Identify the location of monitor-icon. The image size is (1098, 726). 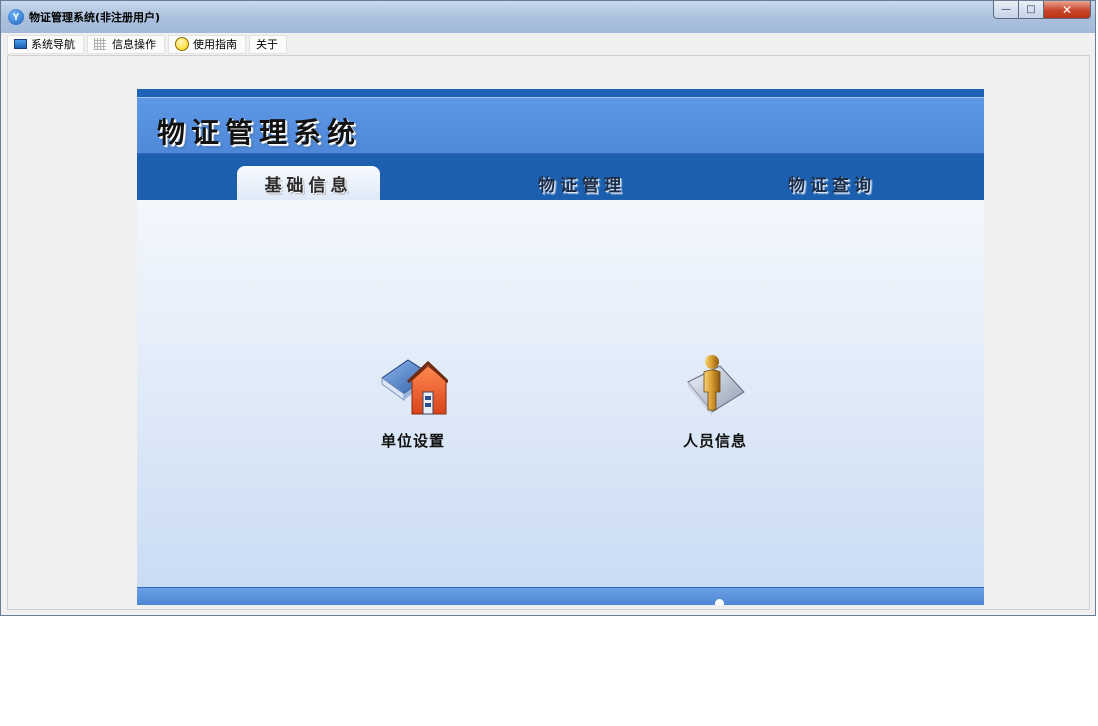
(20, 44).